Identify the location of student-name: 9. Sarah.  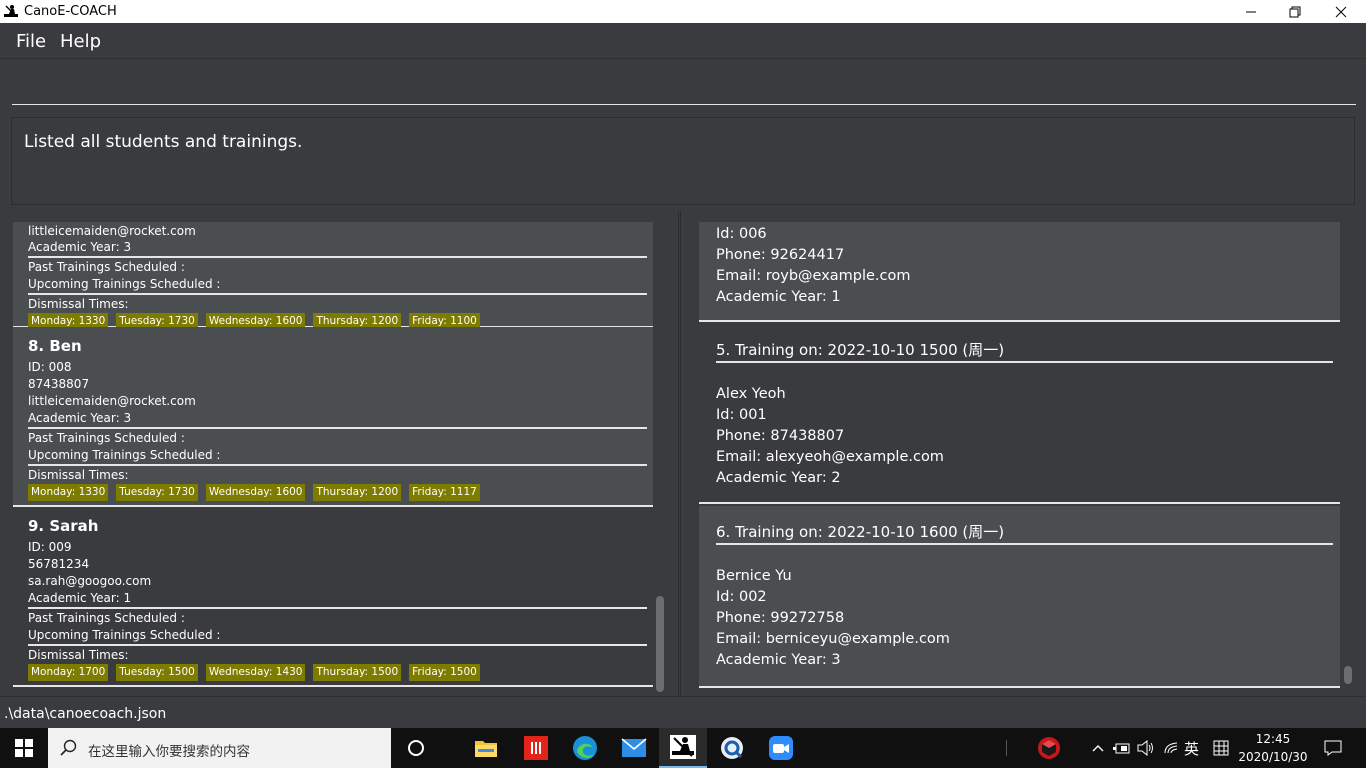
(63, 526).